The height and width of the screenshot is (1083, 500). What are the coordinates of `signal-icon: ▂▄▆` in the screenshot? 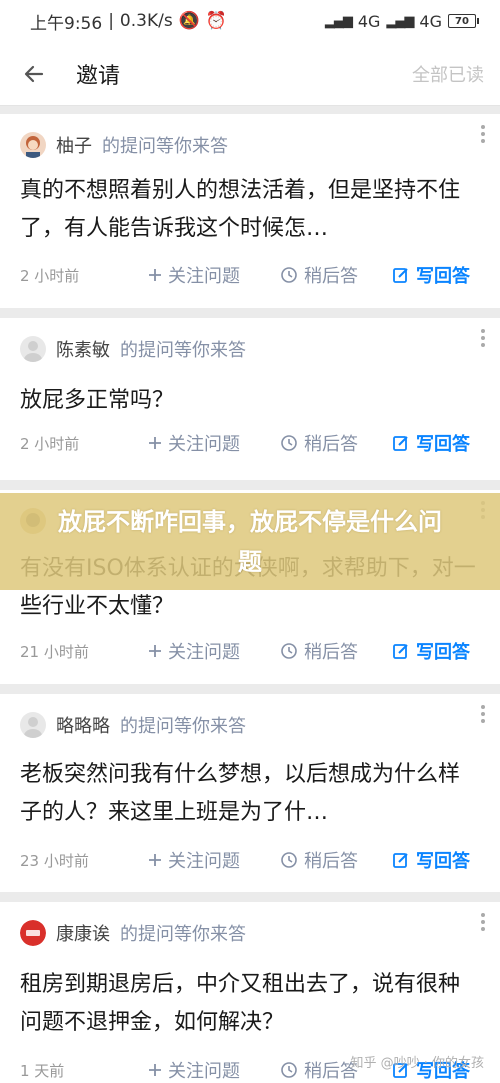 It's located at (338, 21).